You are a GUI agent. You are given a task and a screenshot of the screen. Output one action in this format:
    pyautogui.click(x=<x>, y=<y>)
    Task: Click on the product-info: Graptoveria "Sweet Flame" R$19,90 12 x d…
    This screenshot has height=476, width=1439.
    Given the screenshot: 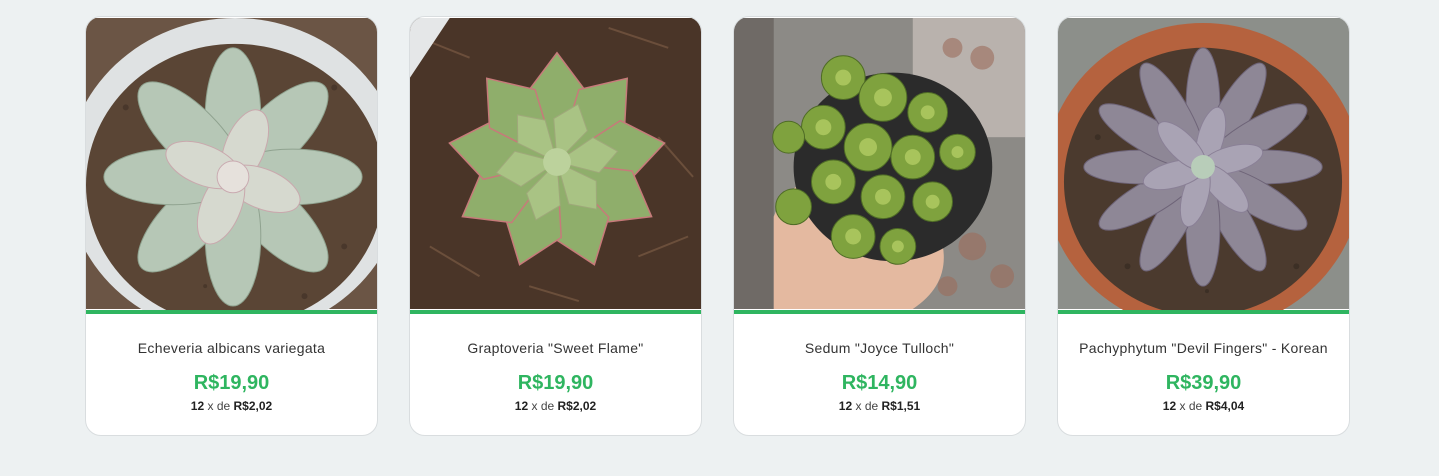 What is the action you would take?
    pyautogui.click(x=555, y=374)
    